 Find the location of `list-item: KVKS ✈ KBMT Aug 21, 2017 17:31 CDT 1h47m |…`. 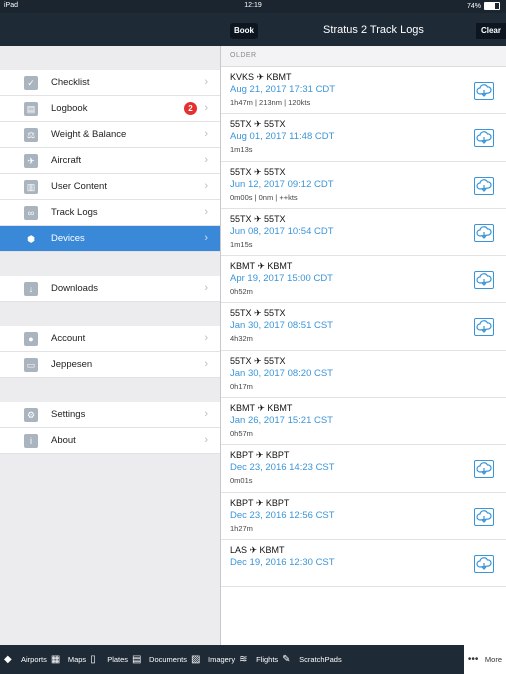

list-item: KVKS ✈ KBMT Aug 21, 2017 17:31 CDT 1h47m |… is located at coordinates (363, 91).